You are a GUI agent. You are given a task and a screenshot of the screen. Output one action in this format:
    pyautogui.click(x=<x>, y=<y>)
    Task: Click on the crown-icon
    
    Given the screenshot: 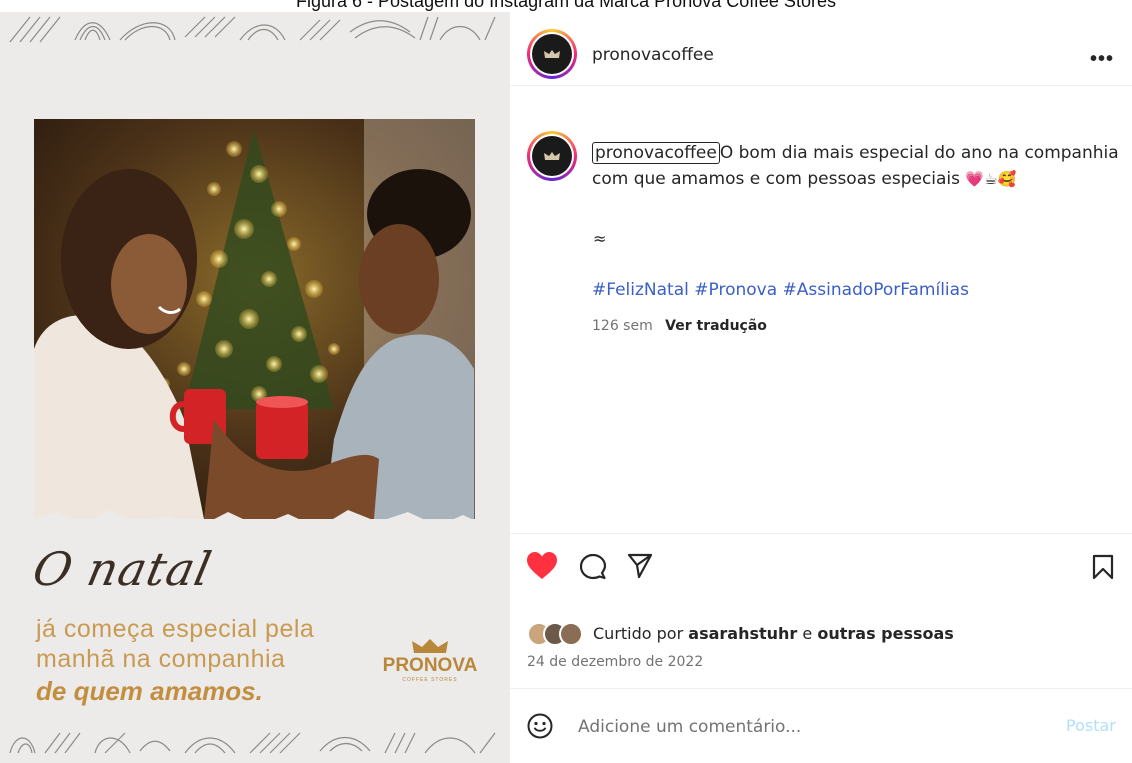 What is the action you would take?
    pyautogui.click(x=430, y=646)
    